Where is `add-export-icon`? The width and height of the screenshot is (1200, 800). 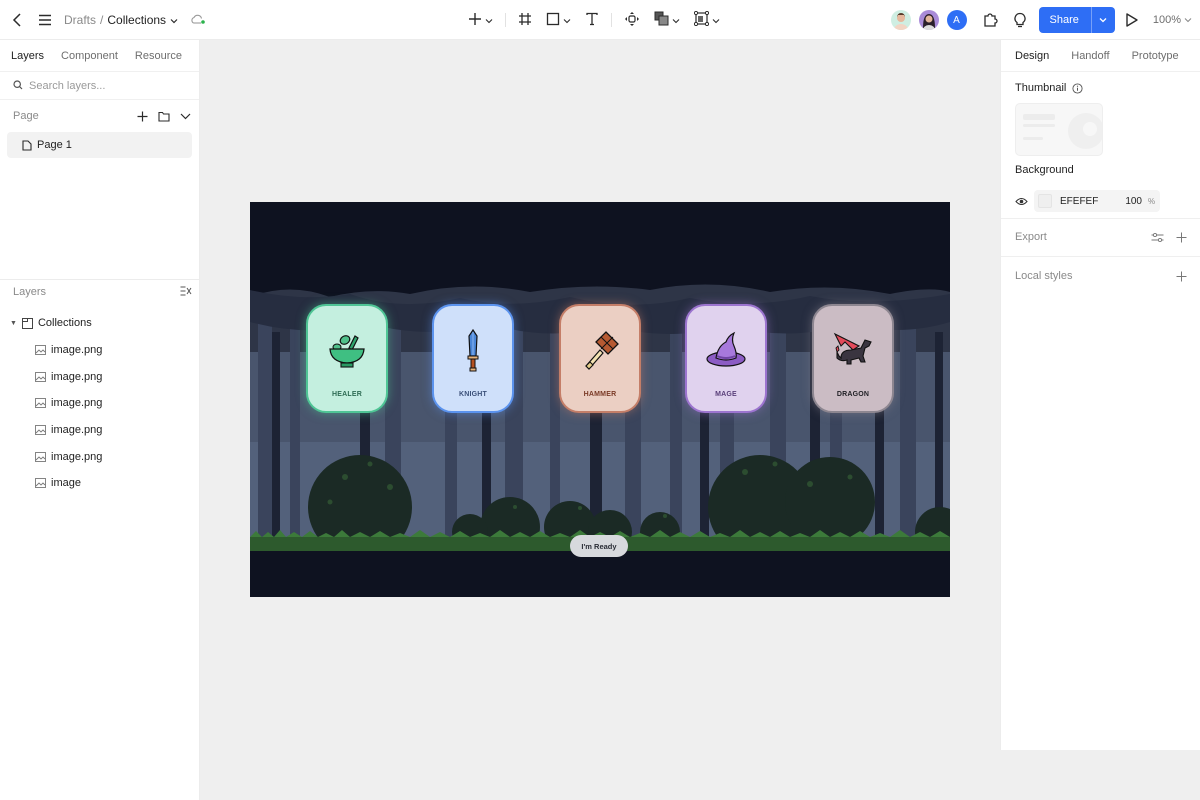 add-export-icon is located at coordinates (1181, 237).